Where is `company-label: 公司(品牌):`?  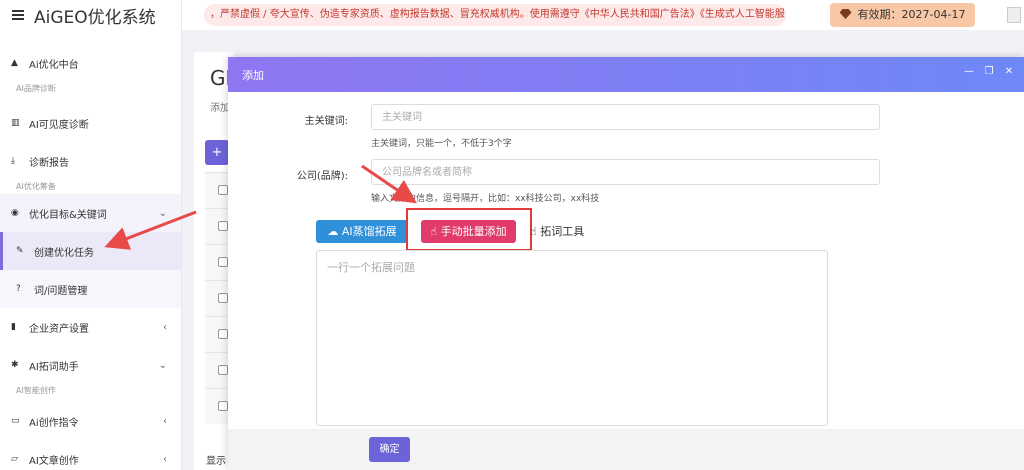
company-label: 公司(品牌): is located at coordinates (322, 176).